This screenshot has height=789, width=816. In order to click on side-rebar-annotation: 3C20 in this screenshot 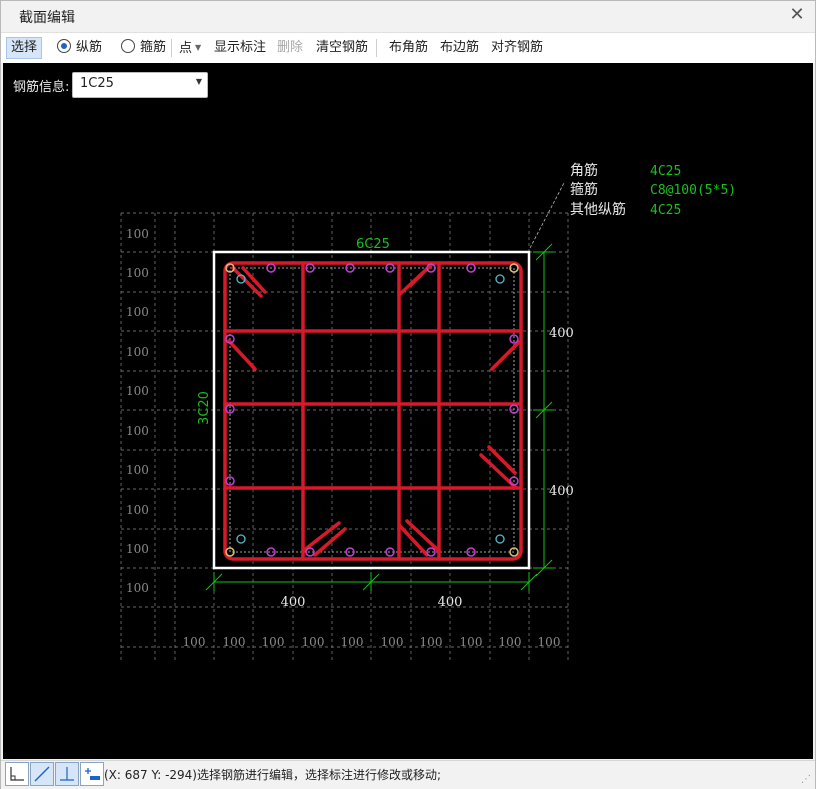, I will do `click(204, 408)`.